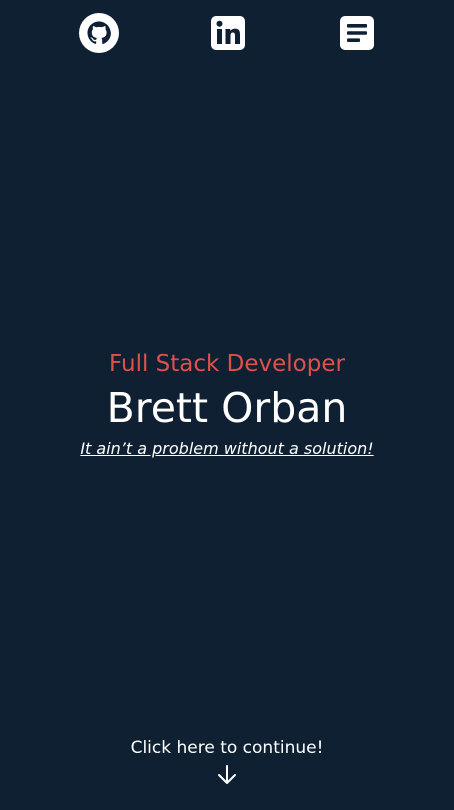 The width and height of the screenshot is (454, 810). I want to click on github-link, so click(99, 33).